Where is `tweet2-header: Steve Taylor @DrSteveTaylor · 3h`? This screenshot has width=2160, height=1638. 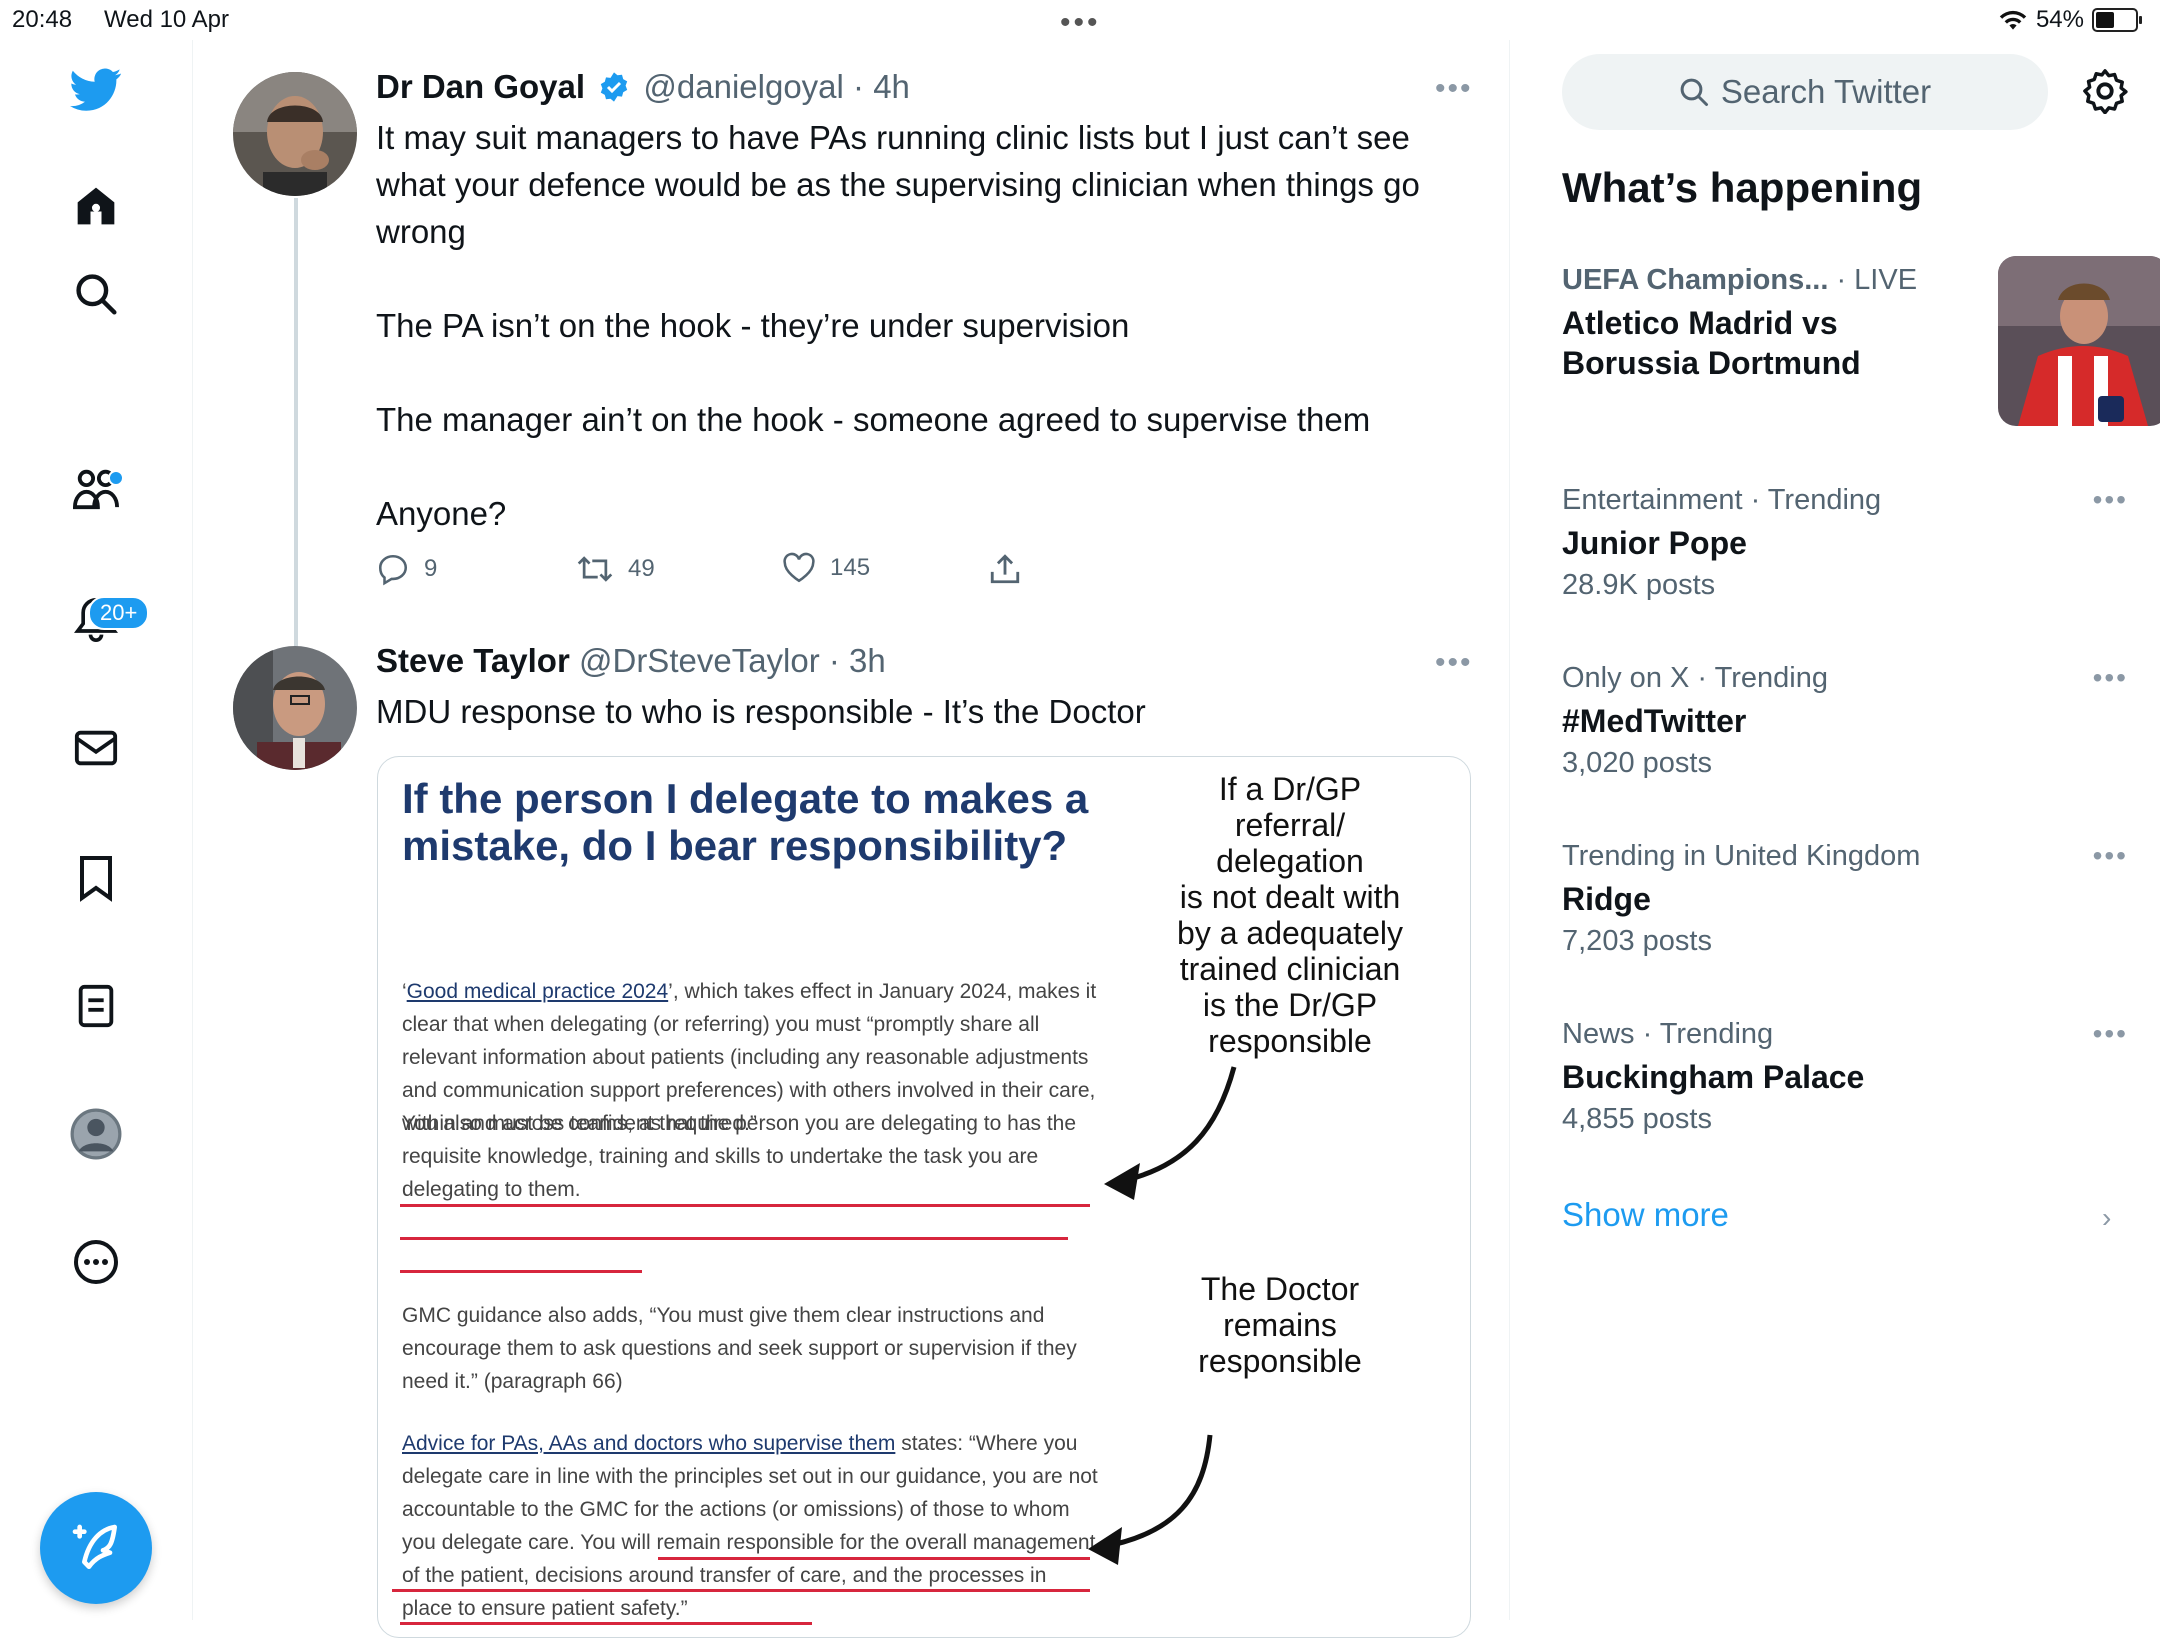 tweet2-header: Steve Taylor @DrSteveTaylor · 3h is located at coordinates (631, 660).